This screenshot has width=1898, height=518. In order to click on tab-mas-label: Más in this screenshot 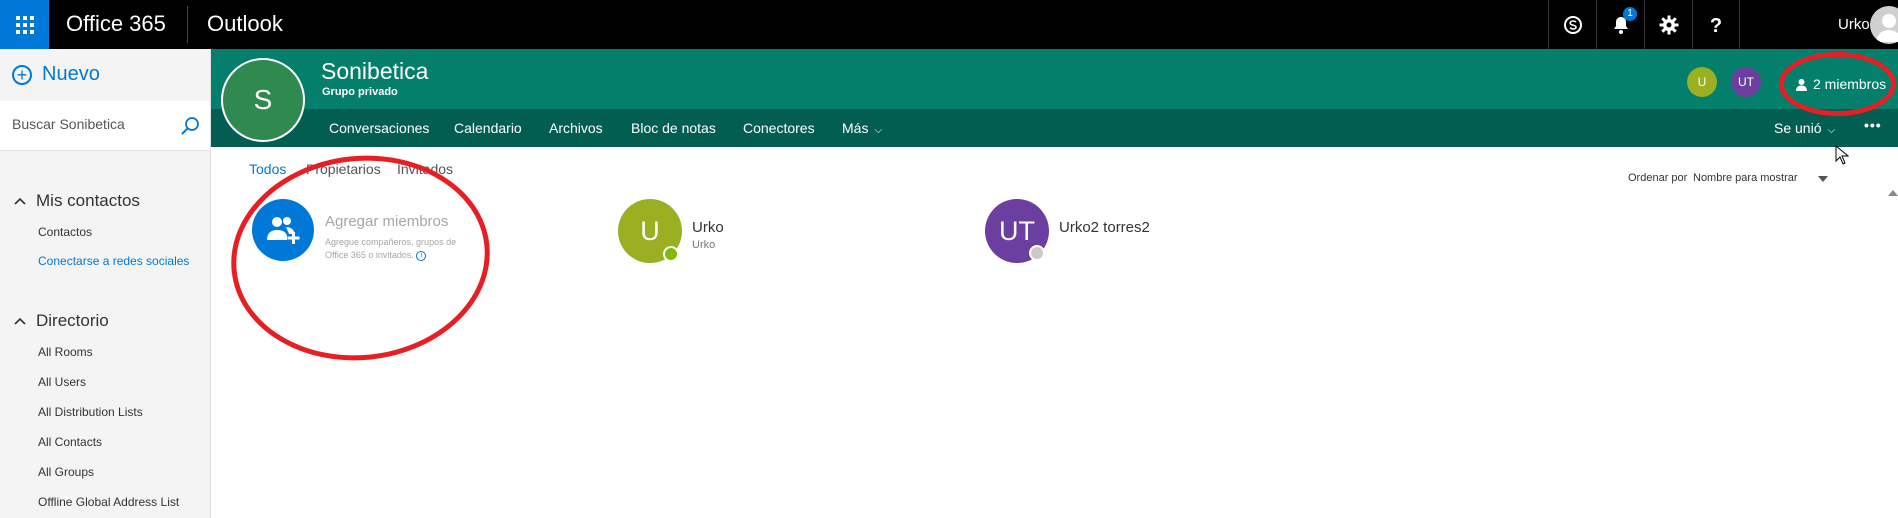, I will do `click(855, 128)`.